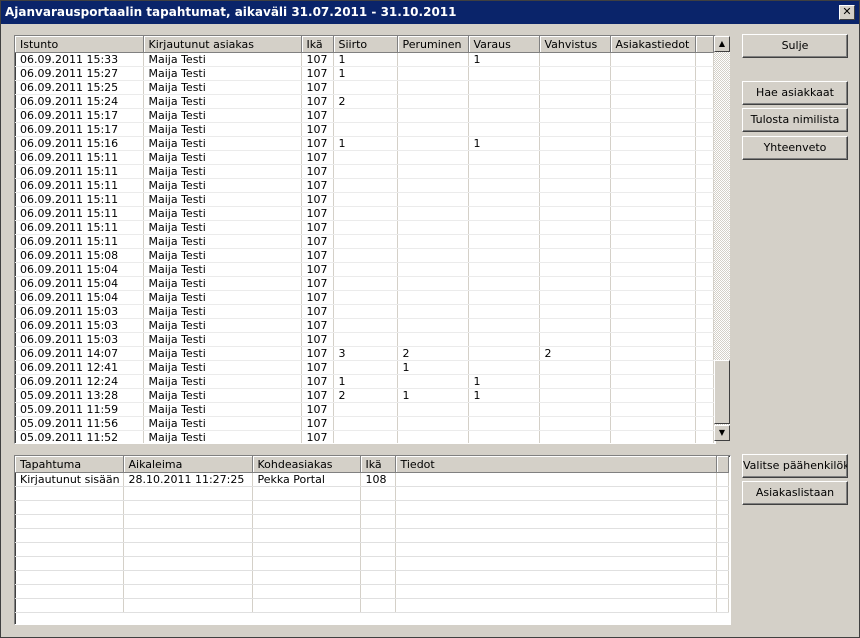  I want to click on column-header: Vahvistus, so click(575, 44).